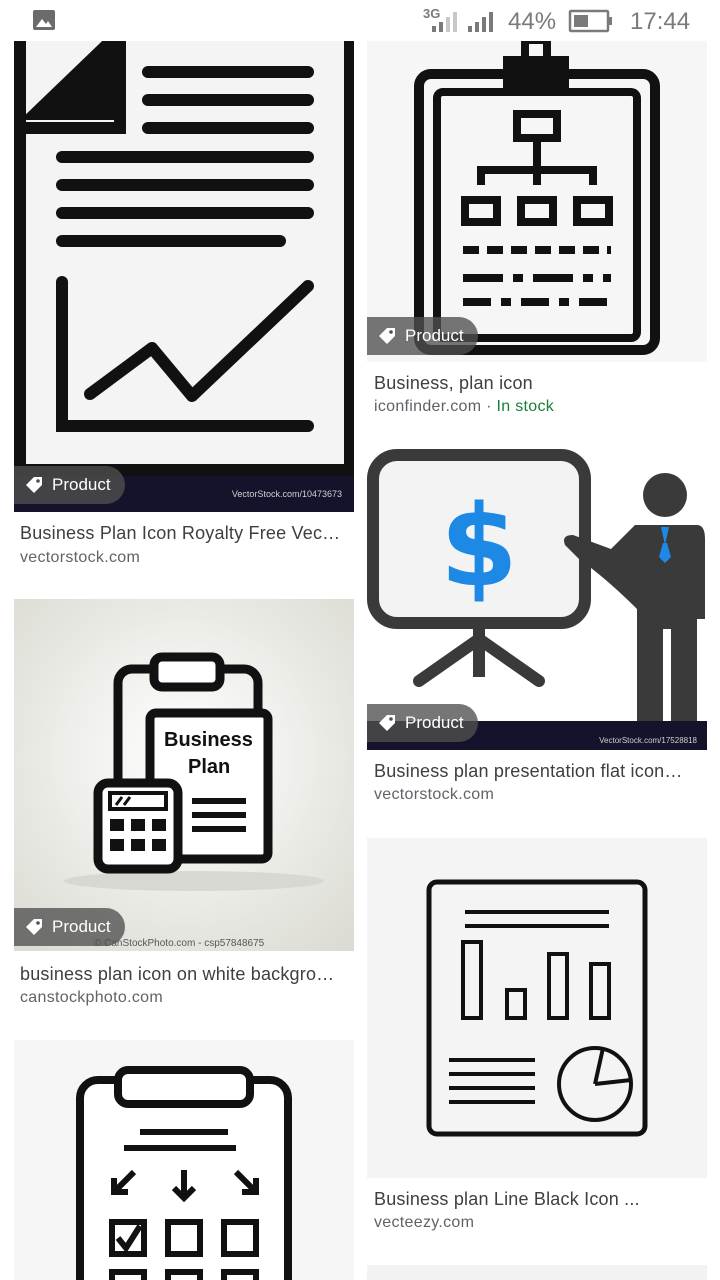 Image resolution: width=720 pixels, height=1280 pixels. Describe the element at coordinates (539, 383) in the screenshot. I see `result-title: Business, plan icon` at that location.